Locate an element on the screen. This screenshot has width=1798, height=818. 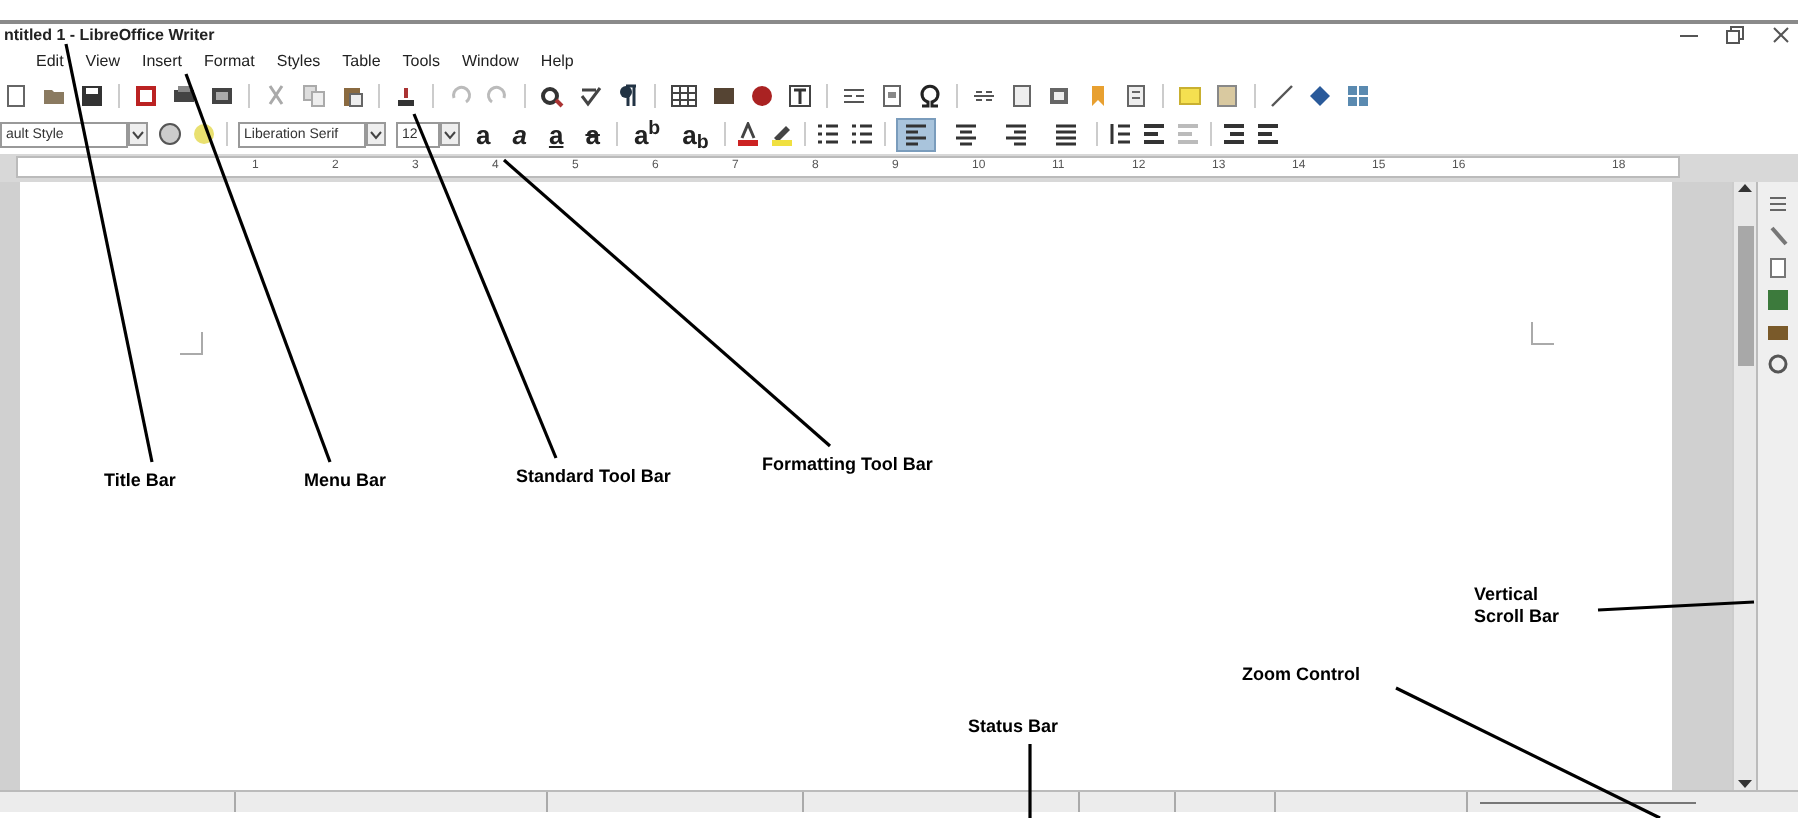
annotation-label: Menu Bar is located at coordinates (345, 481).